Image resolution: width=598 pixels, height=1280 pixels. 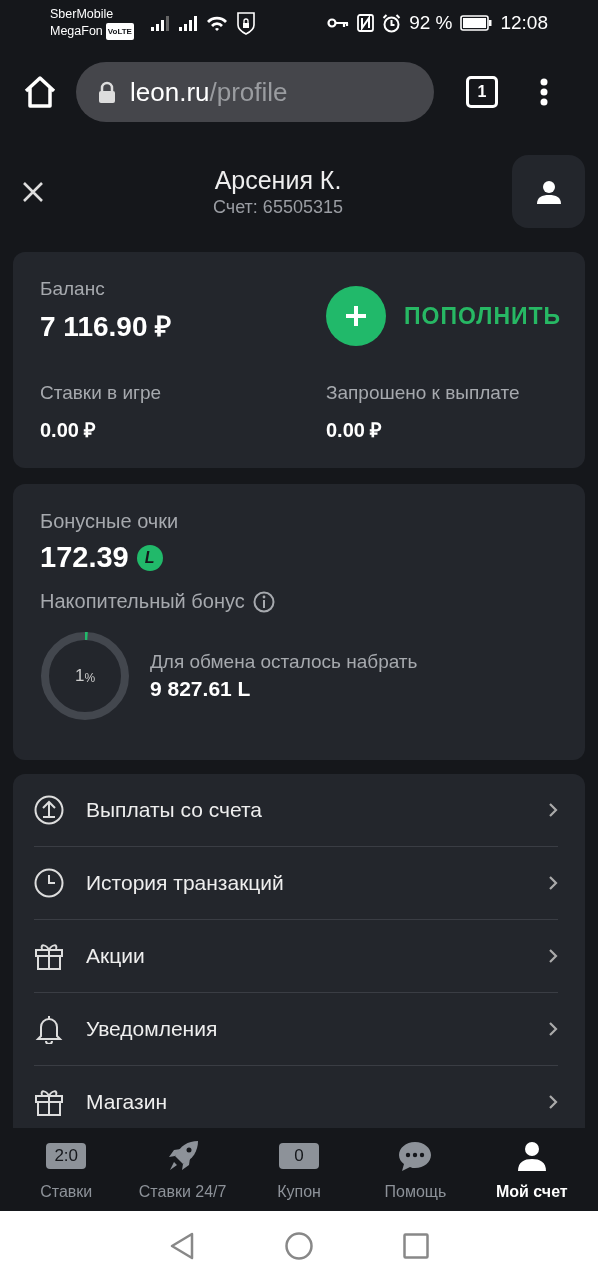 I want to click on alarm-icon, so click(x=392, y=23).